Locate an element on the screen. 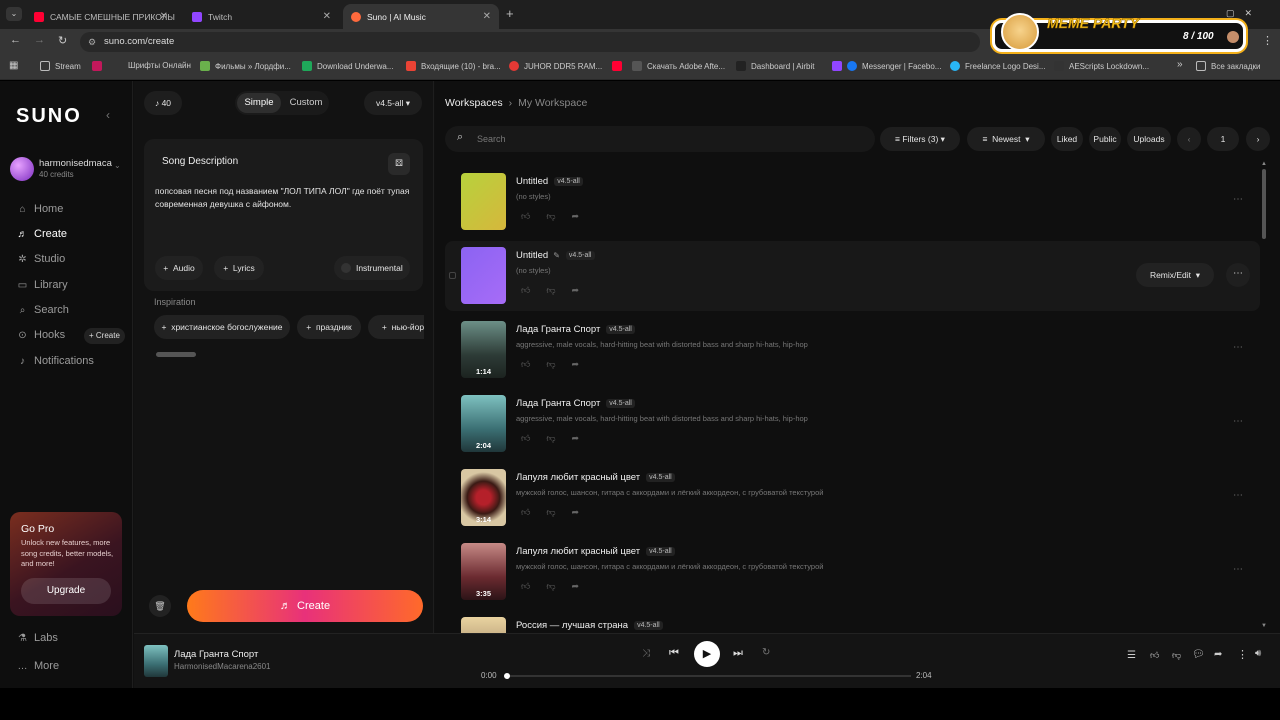 This screenshot has width=1280, height=720. sidebar-item-hooks: ⊙ Hooks is located at coordinates (41, 335).